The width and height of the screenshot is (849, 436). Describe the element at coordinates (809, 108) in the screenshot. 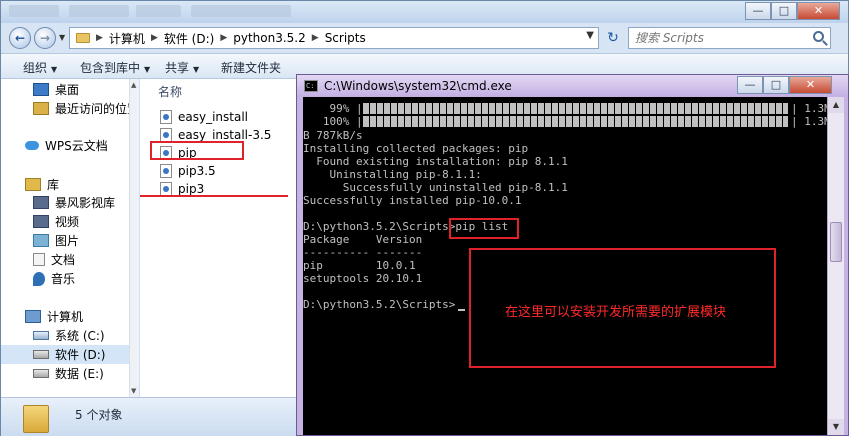

I see `progress-size: | 1.3MB` at that location.